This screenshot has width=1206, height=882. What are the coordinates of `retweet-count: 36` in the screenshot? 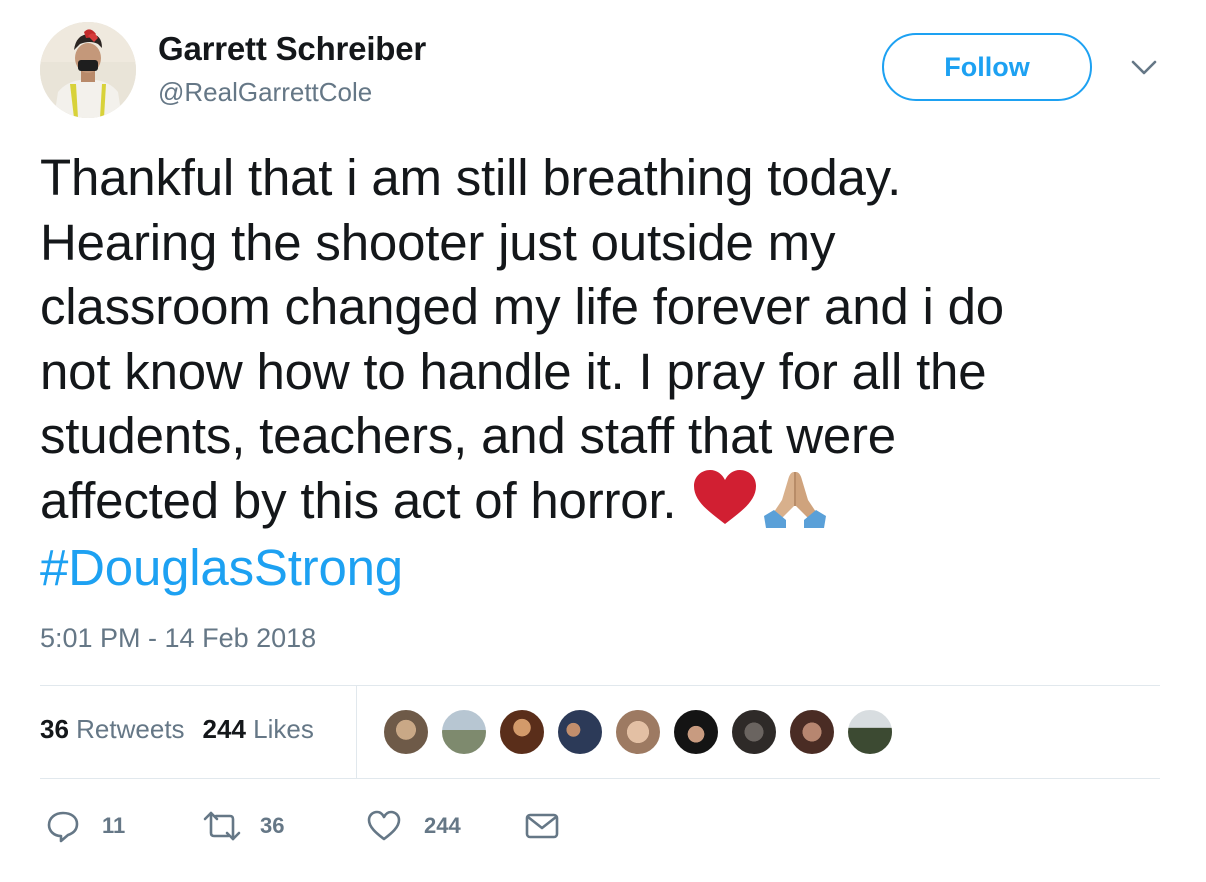 It's located at (272, 825).